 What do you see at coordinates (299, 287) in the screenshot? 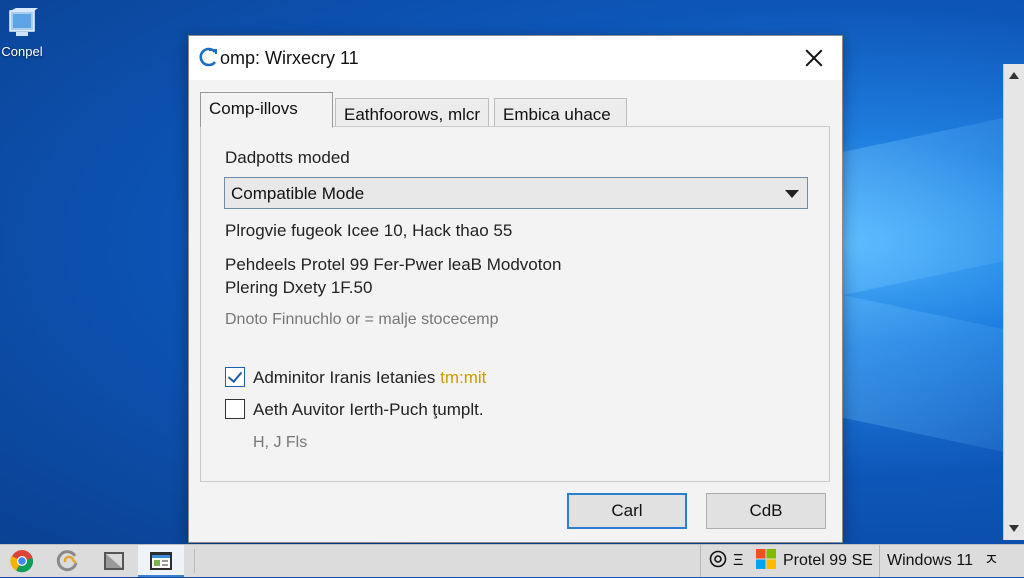
I see `info-line-3: Plering Dxety 1F.50` at bounding box center [299, 287].